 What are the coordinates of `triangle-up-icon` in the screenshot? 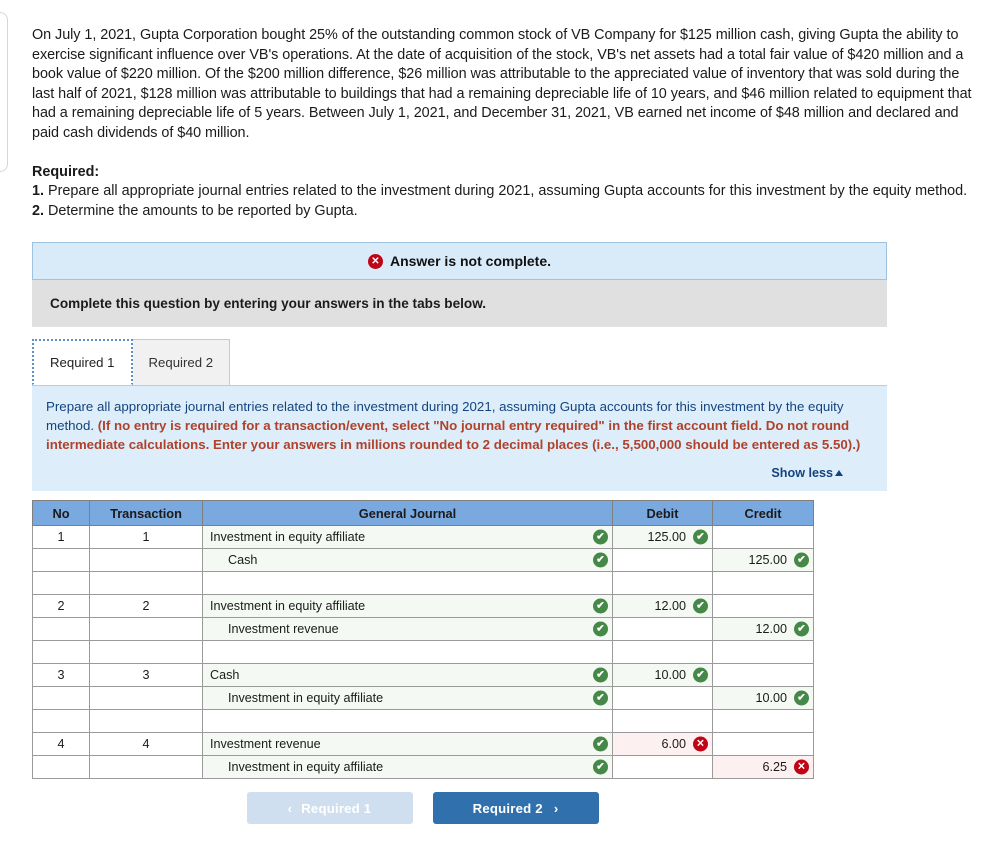 It's located at (839, 473).